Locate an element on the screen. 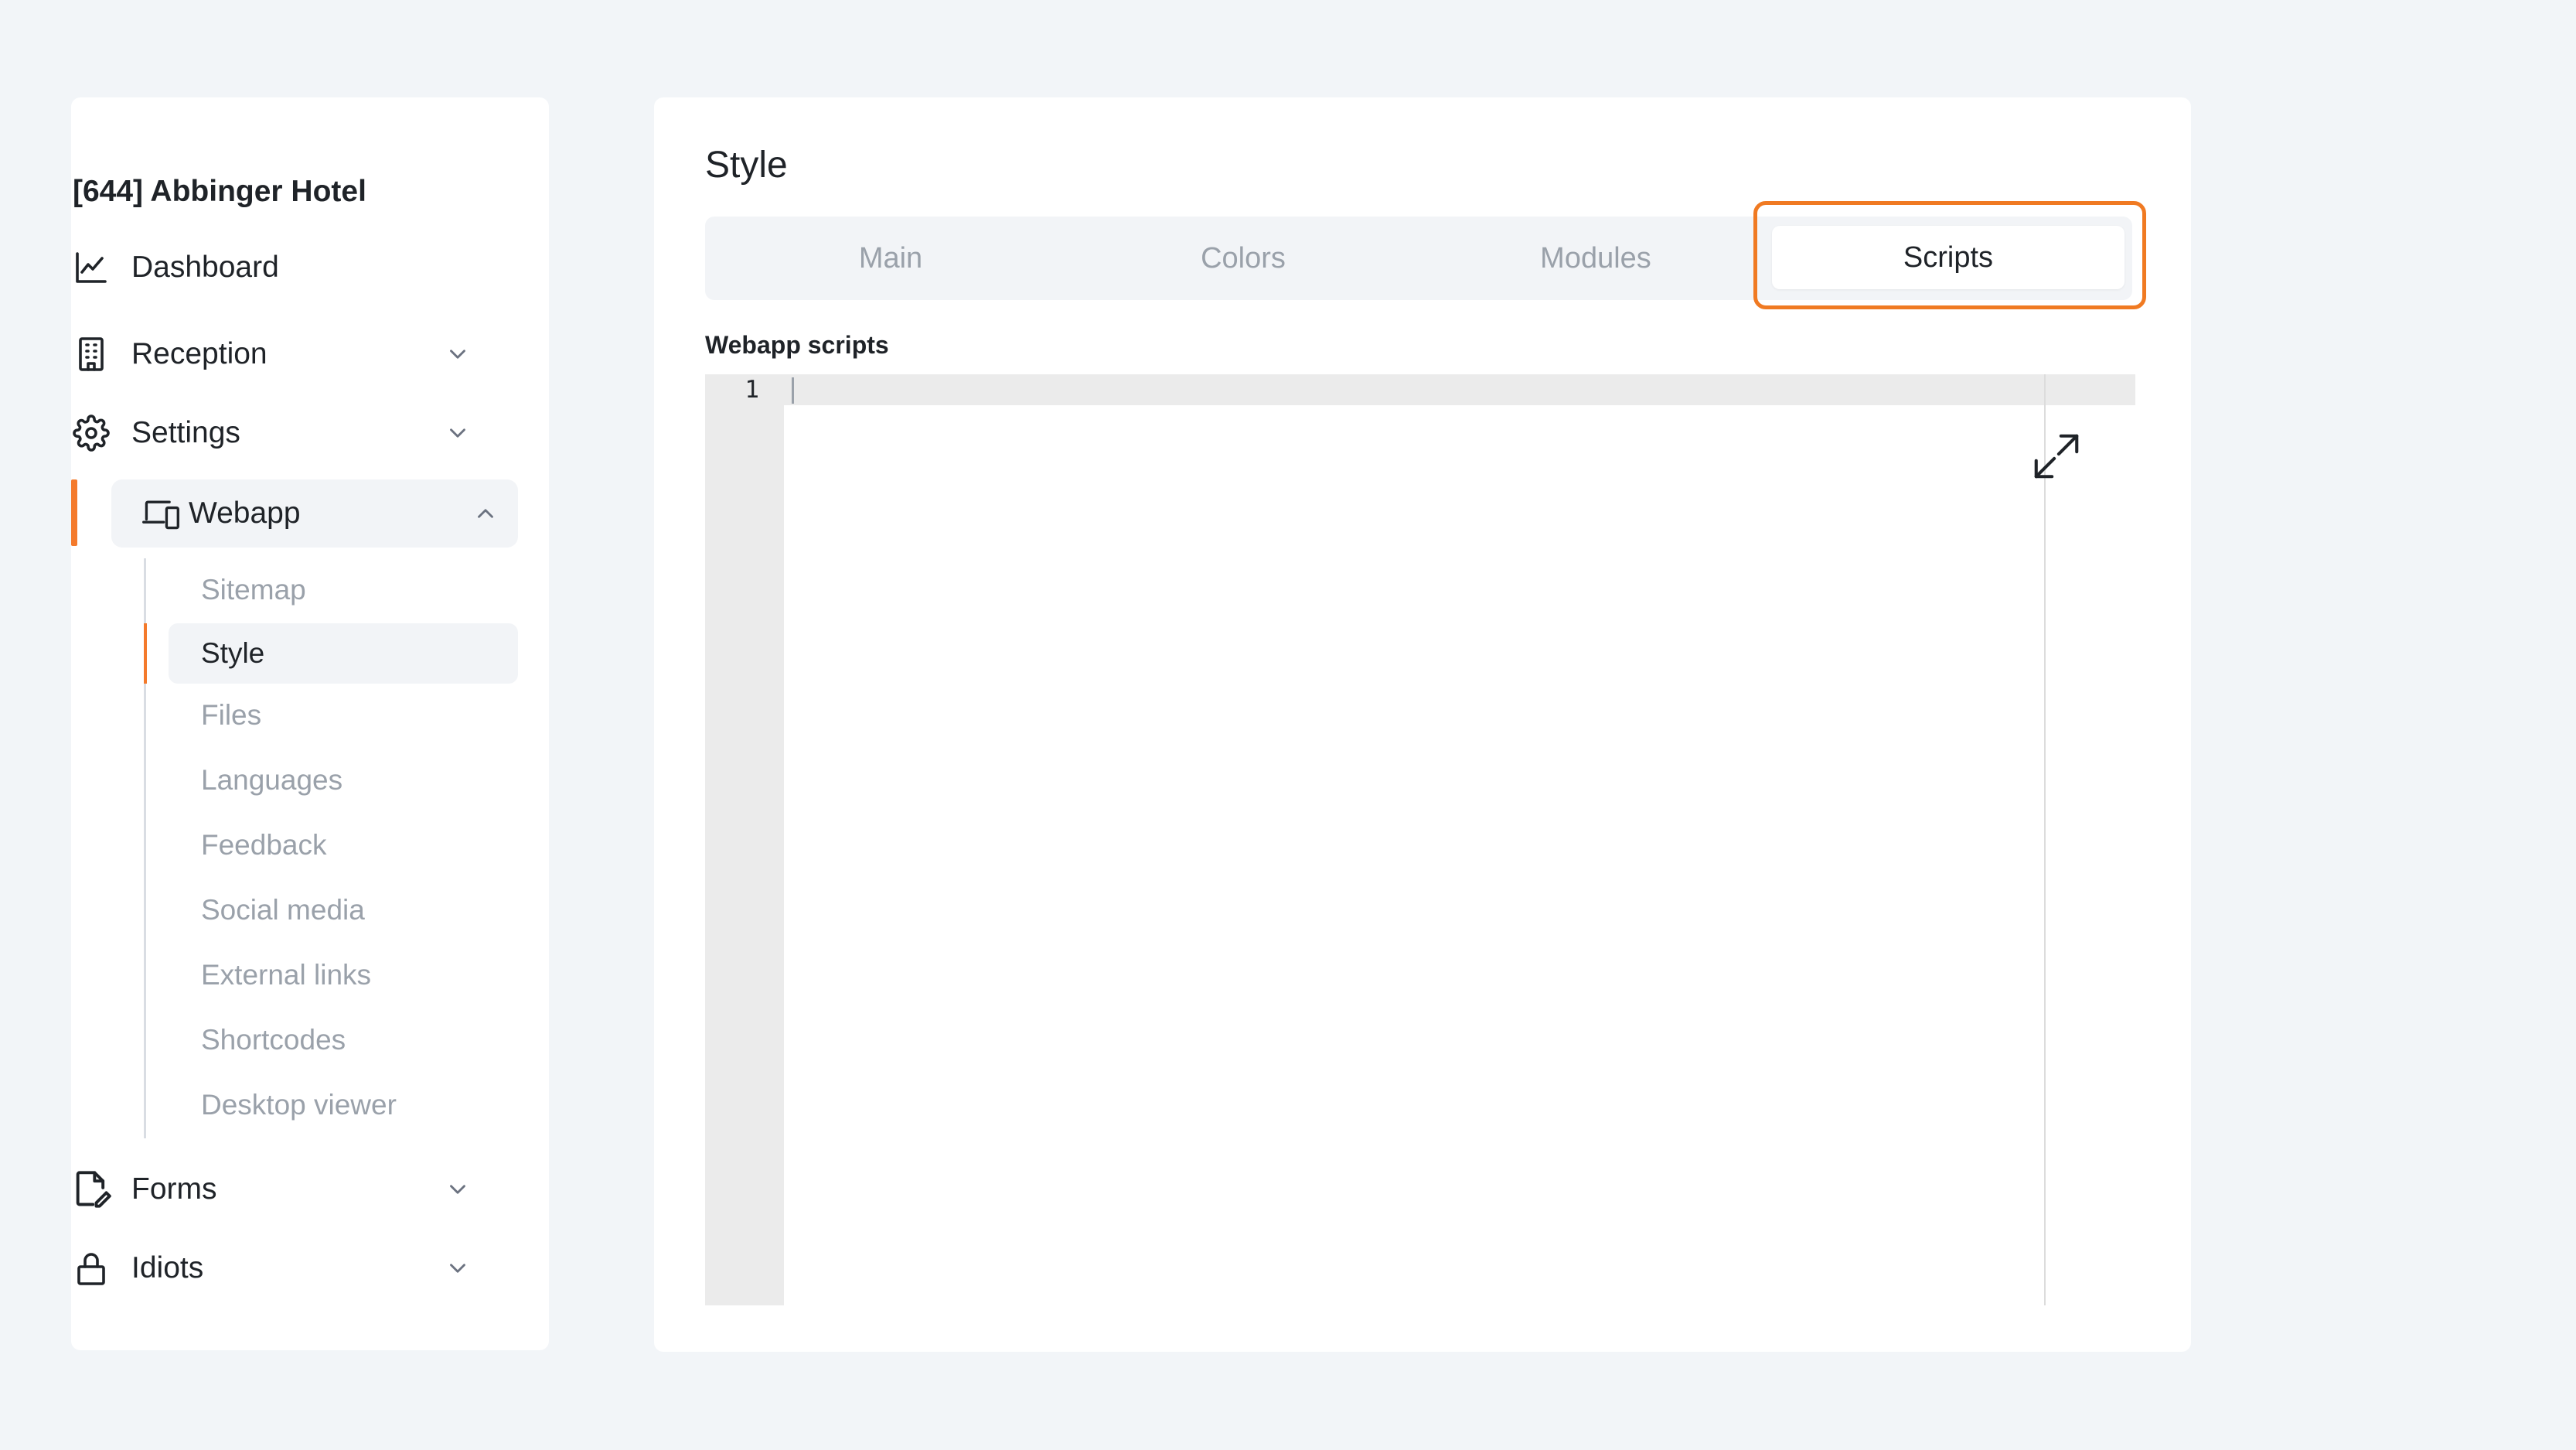 The height and width of the screenshot is (1450, 2576). active-indicator is located at coordinates (74, 512).